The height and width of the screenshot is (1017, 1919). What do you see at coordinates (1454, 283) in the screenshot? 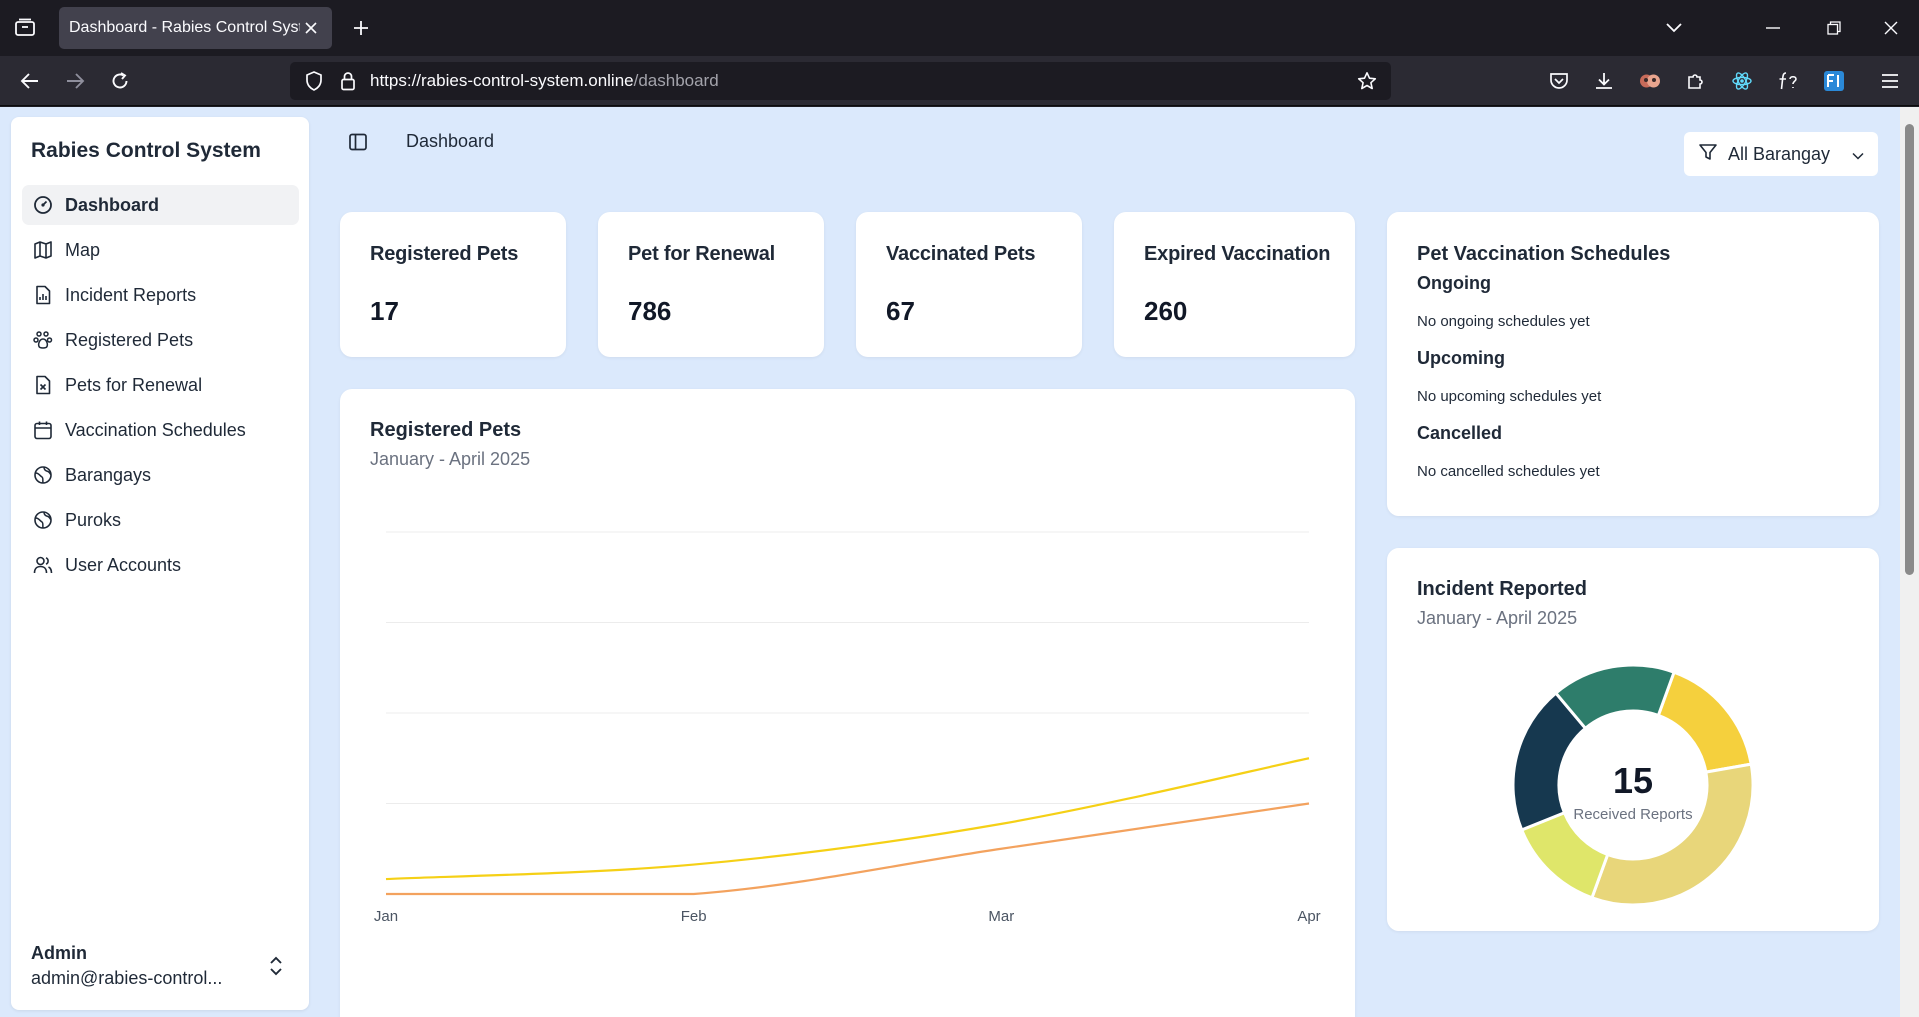
I see `schedules-ongoing-heading: Ongoing` at bounding box center [1454, 283].